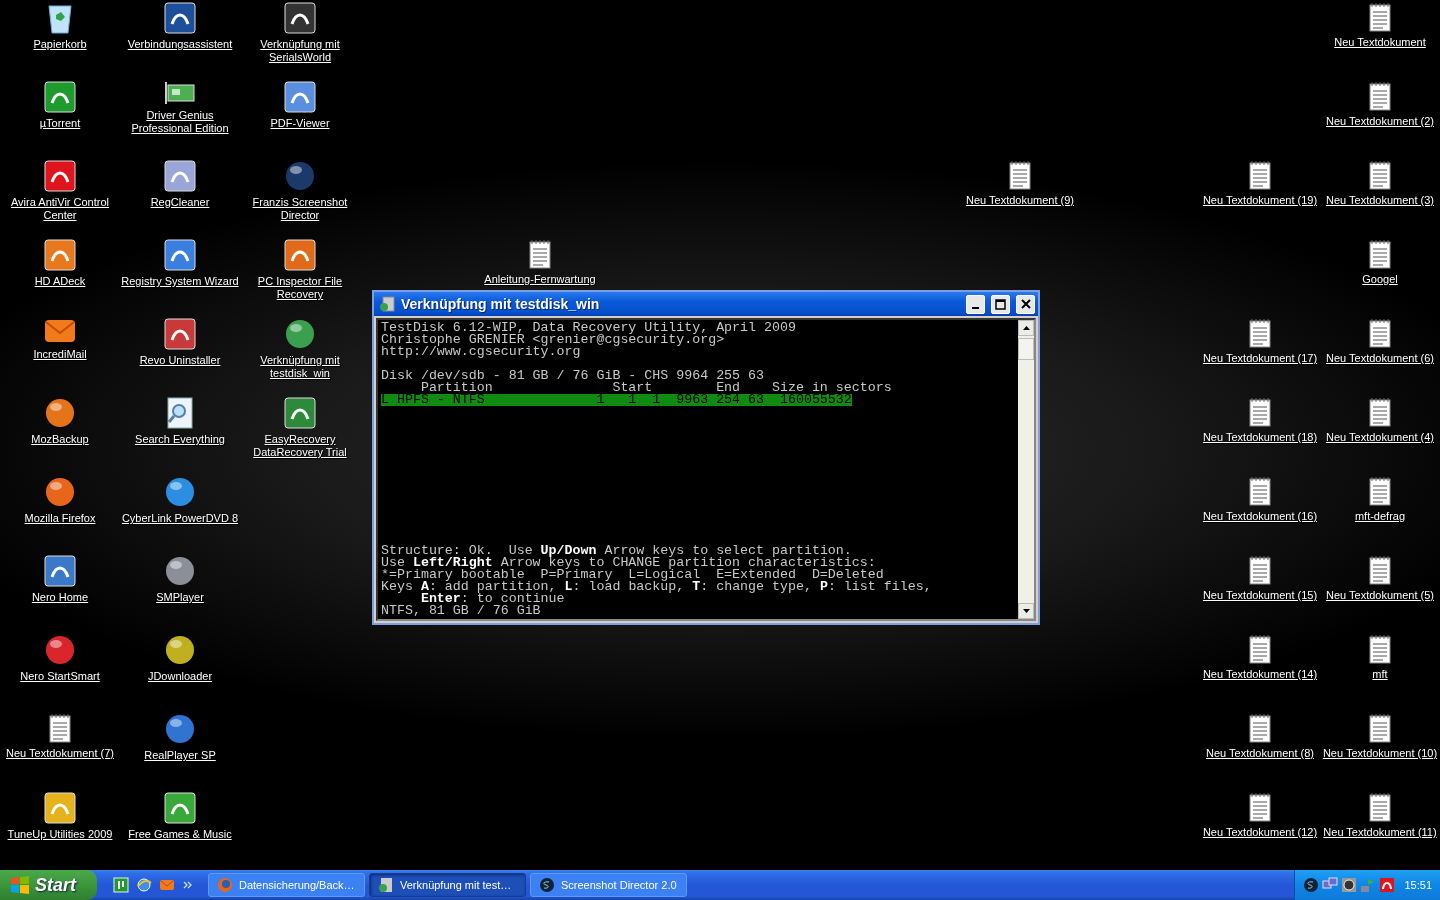 This screenshot has height=900, width=1440. I want to click on icon-label: Neu Textdokument, so click(1380, 42).